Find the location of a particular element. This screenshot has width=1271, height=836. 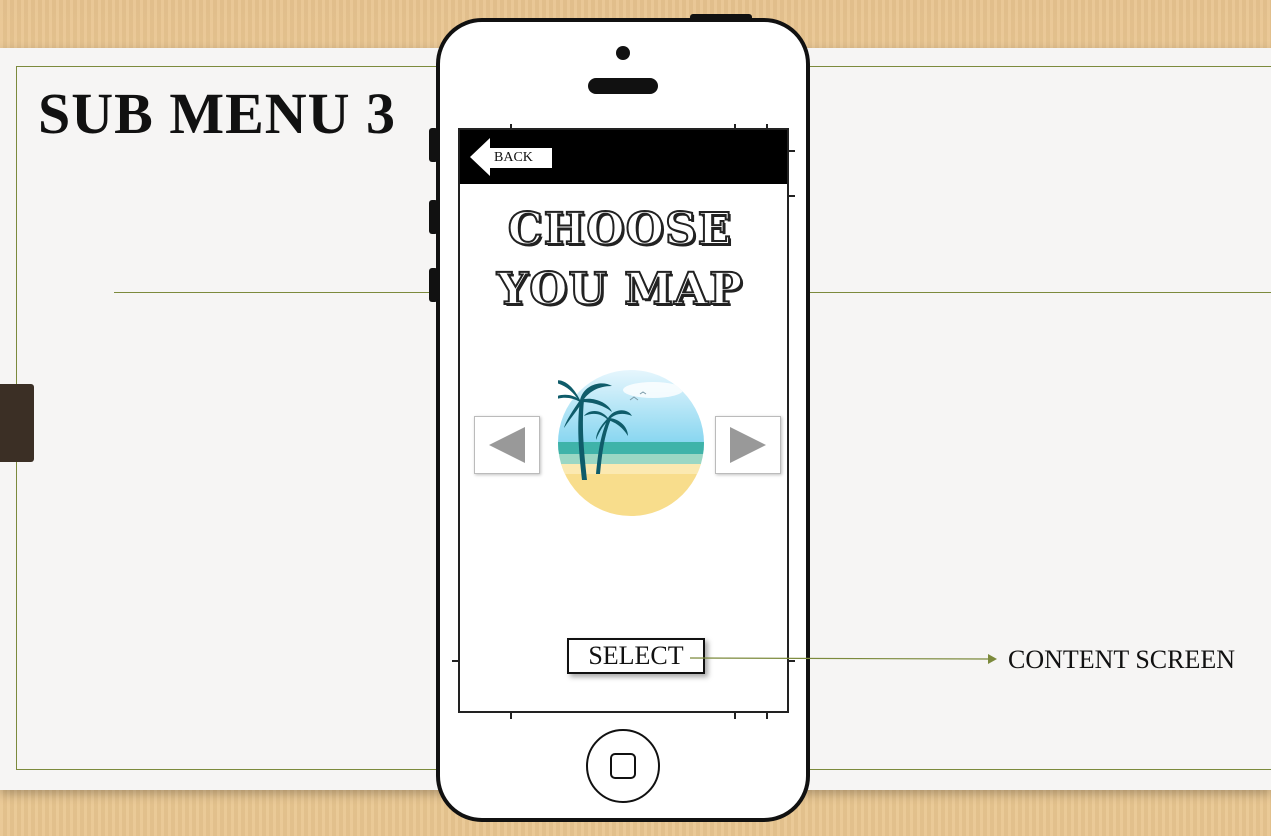

left-arrow-icon is located at coordinates (507, 445).